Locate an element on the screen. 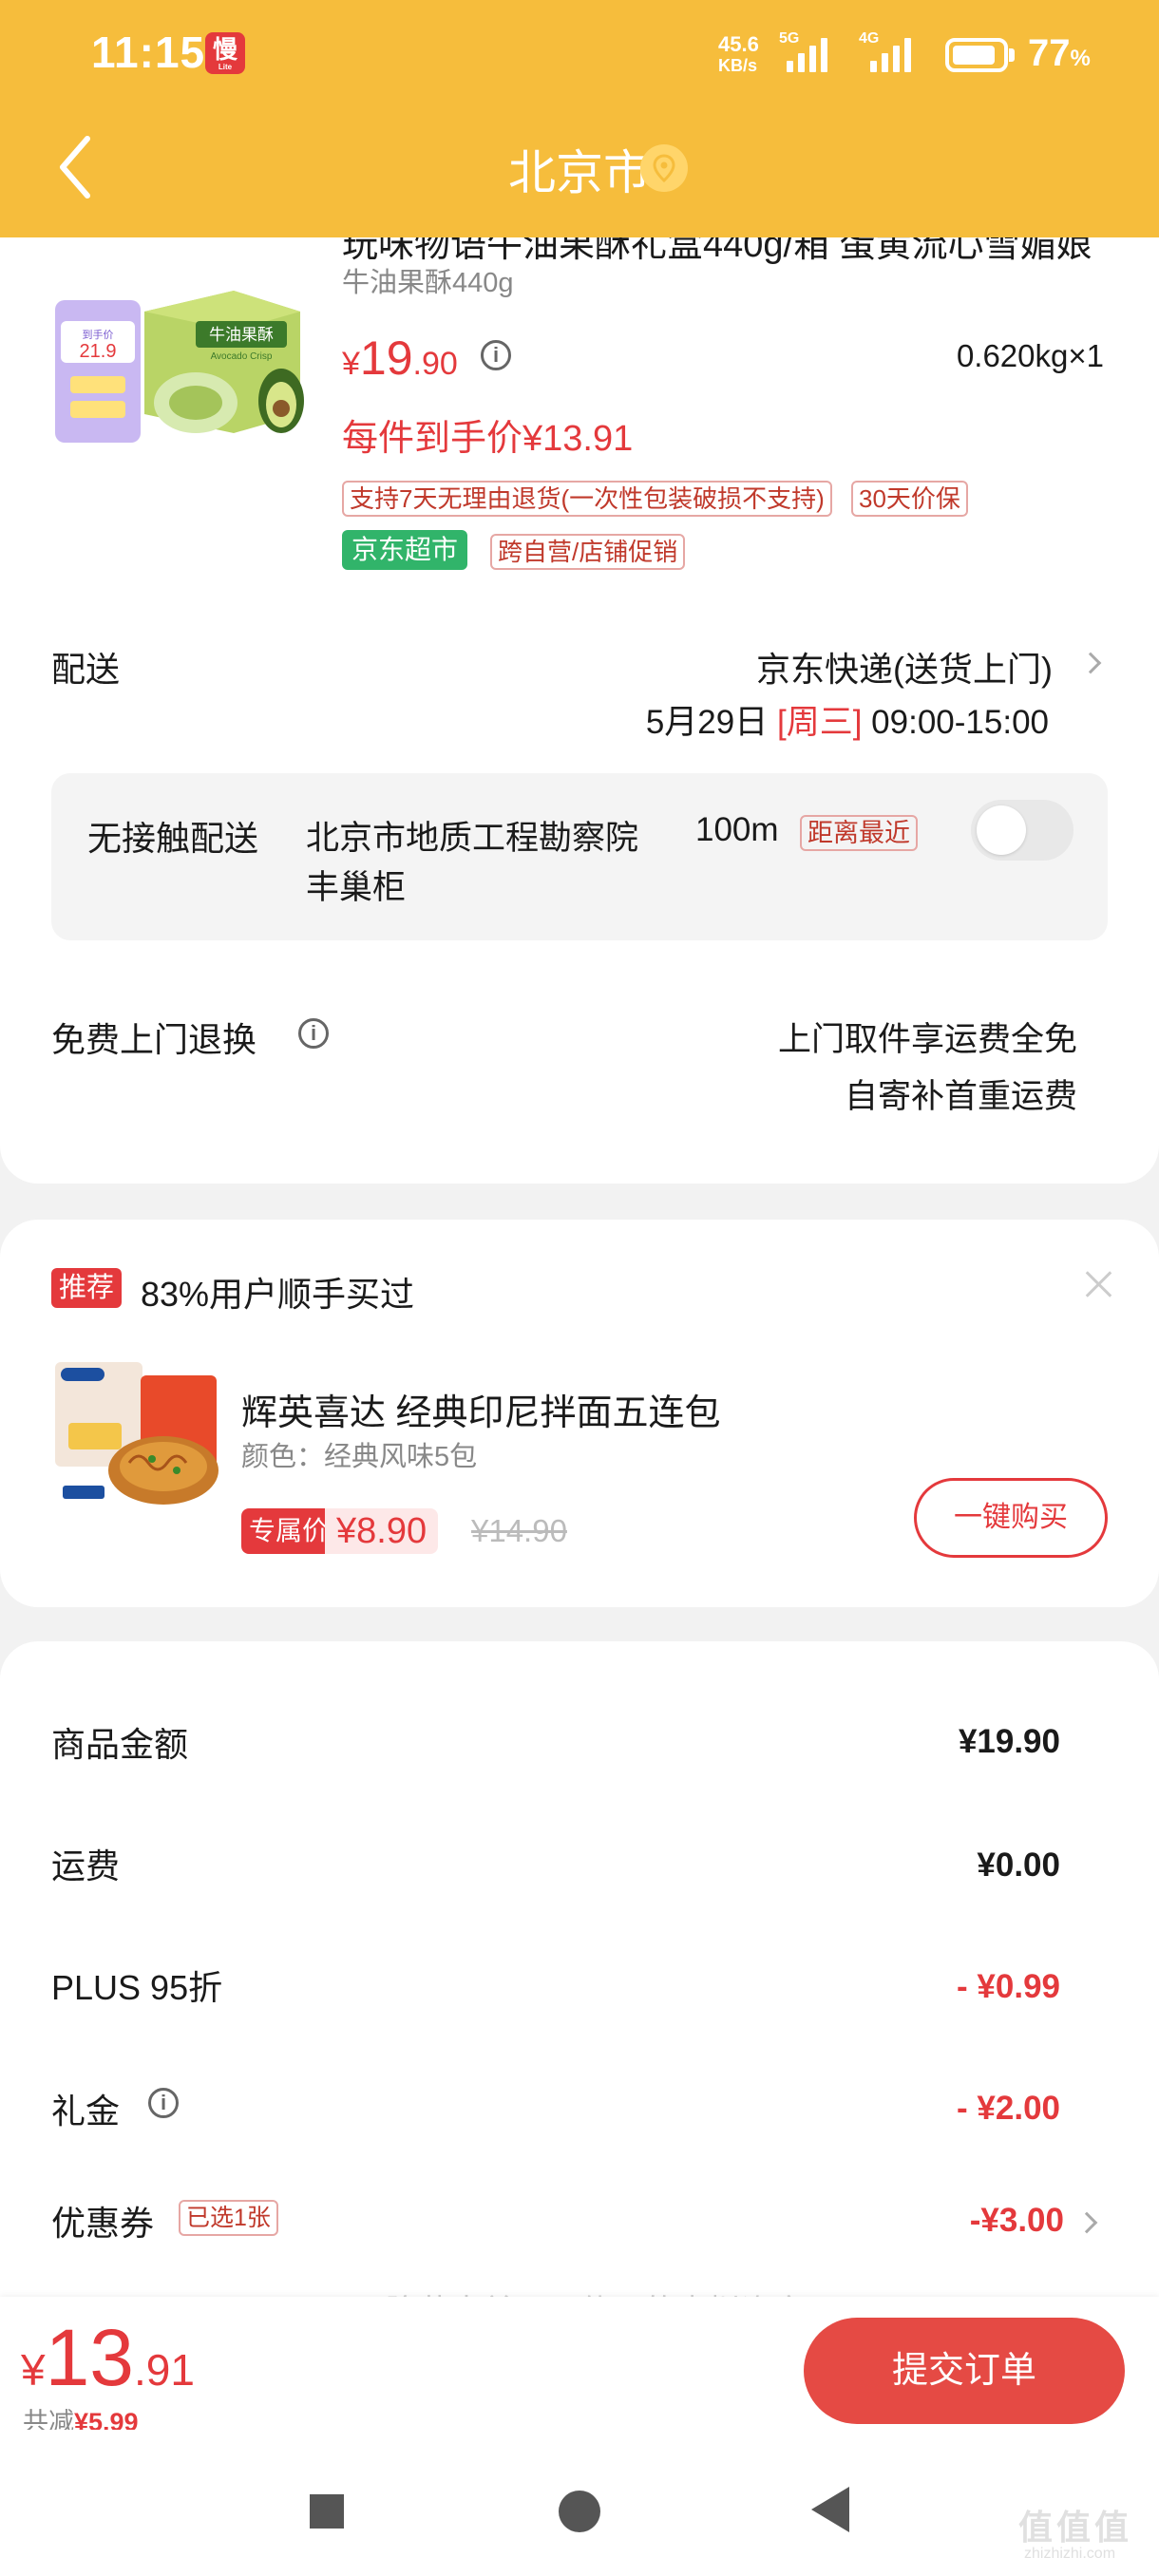 Image resolution: width=1159 pixels, height=2576 pixels. signal-4g-icon is located at coordinates (890, 54).